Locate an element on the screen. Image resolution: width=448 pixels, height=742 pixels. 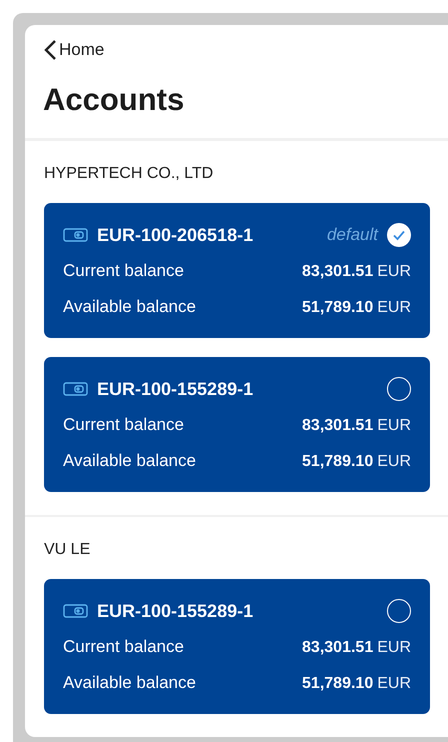
back-chevron-icon is located at coordinates (50, 50).